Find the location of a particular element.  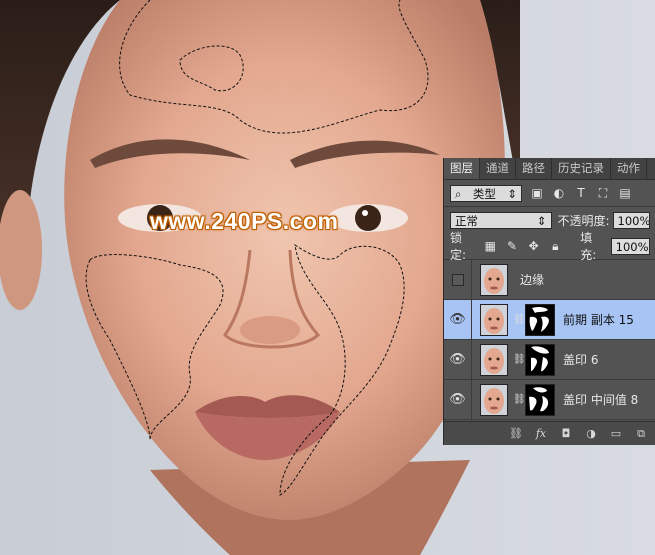

opacity-input: 100% is located at coordinates (631, 220).